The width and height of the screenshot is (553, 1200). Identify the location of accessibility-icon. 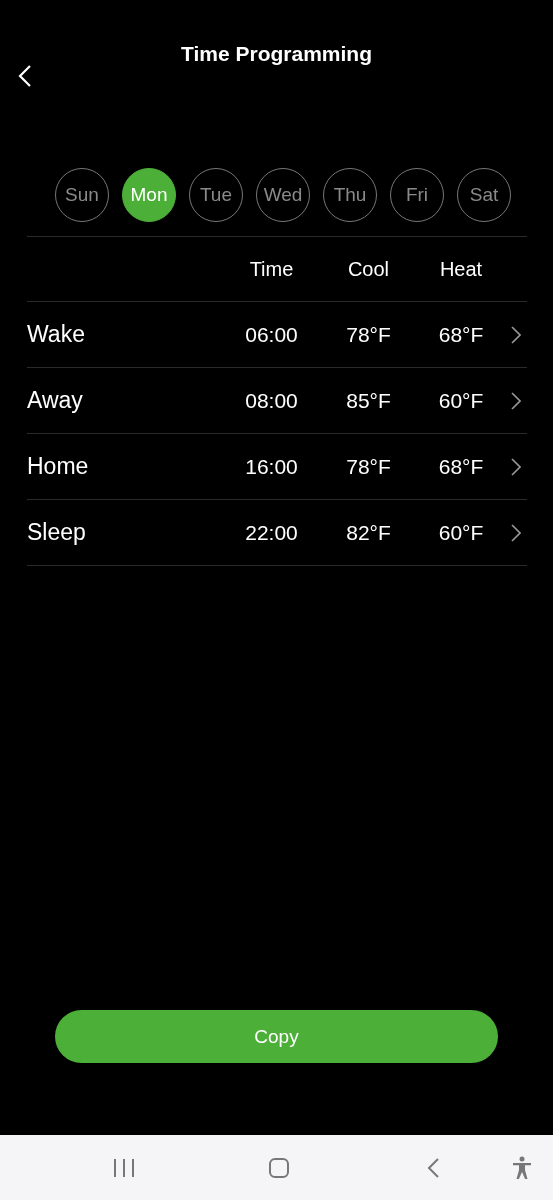
(522, 1167).